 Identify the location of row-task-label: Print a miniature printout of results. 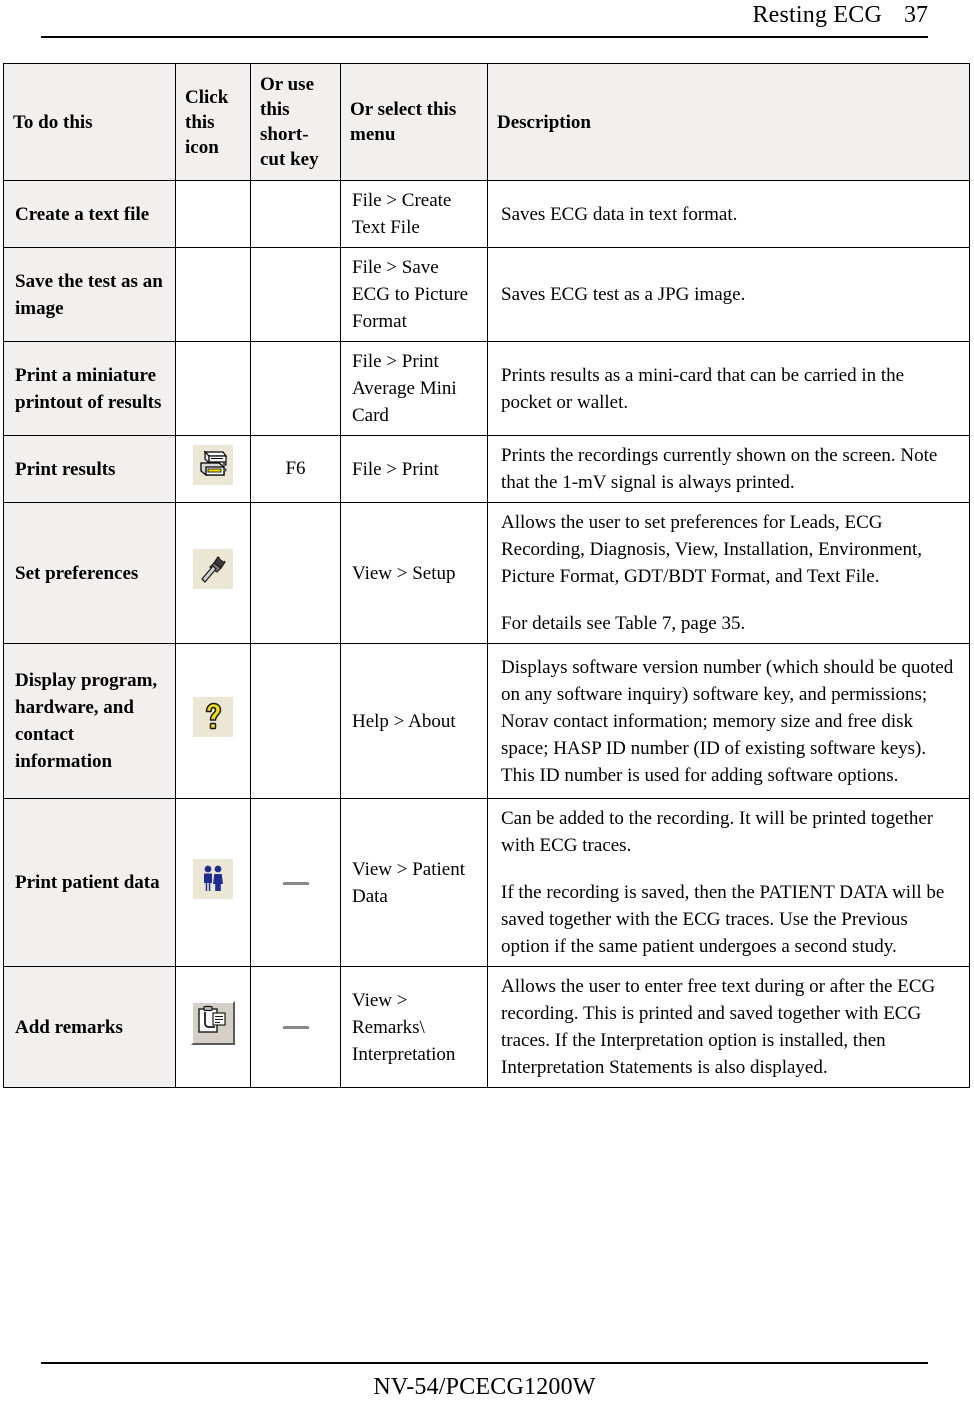
(89, 388).